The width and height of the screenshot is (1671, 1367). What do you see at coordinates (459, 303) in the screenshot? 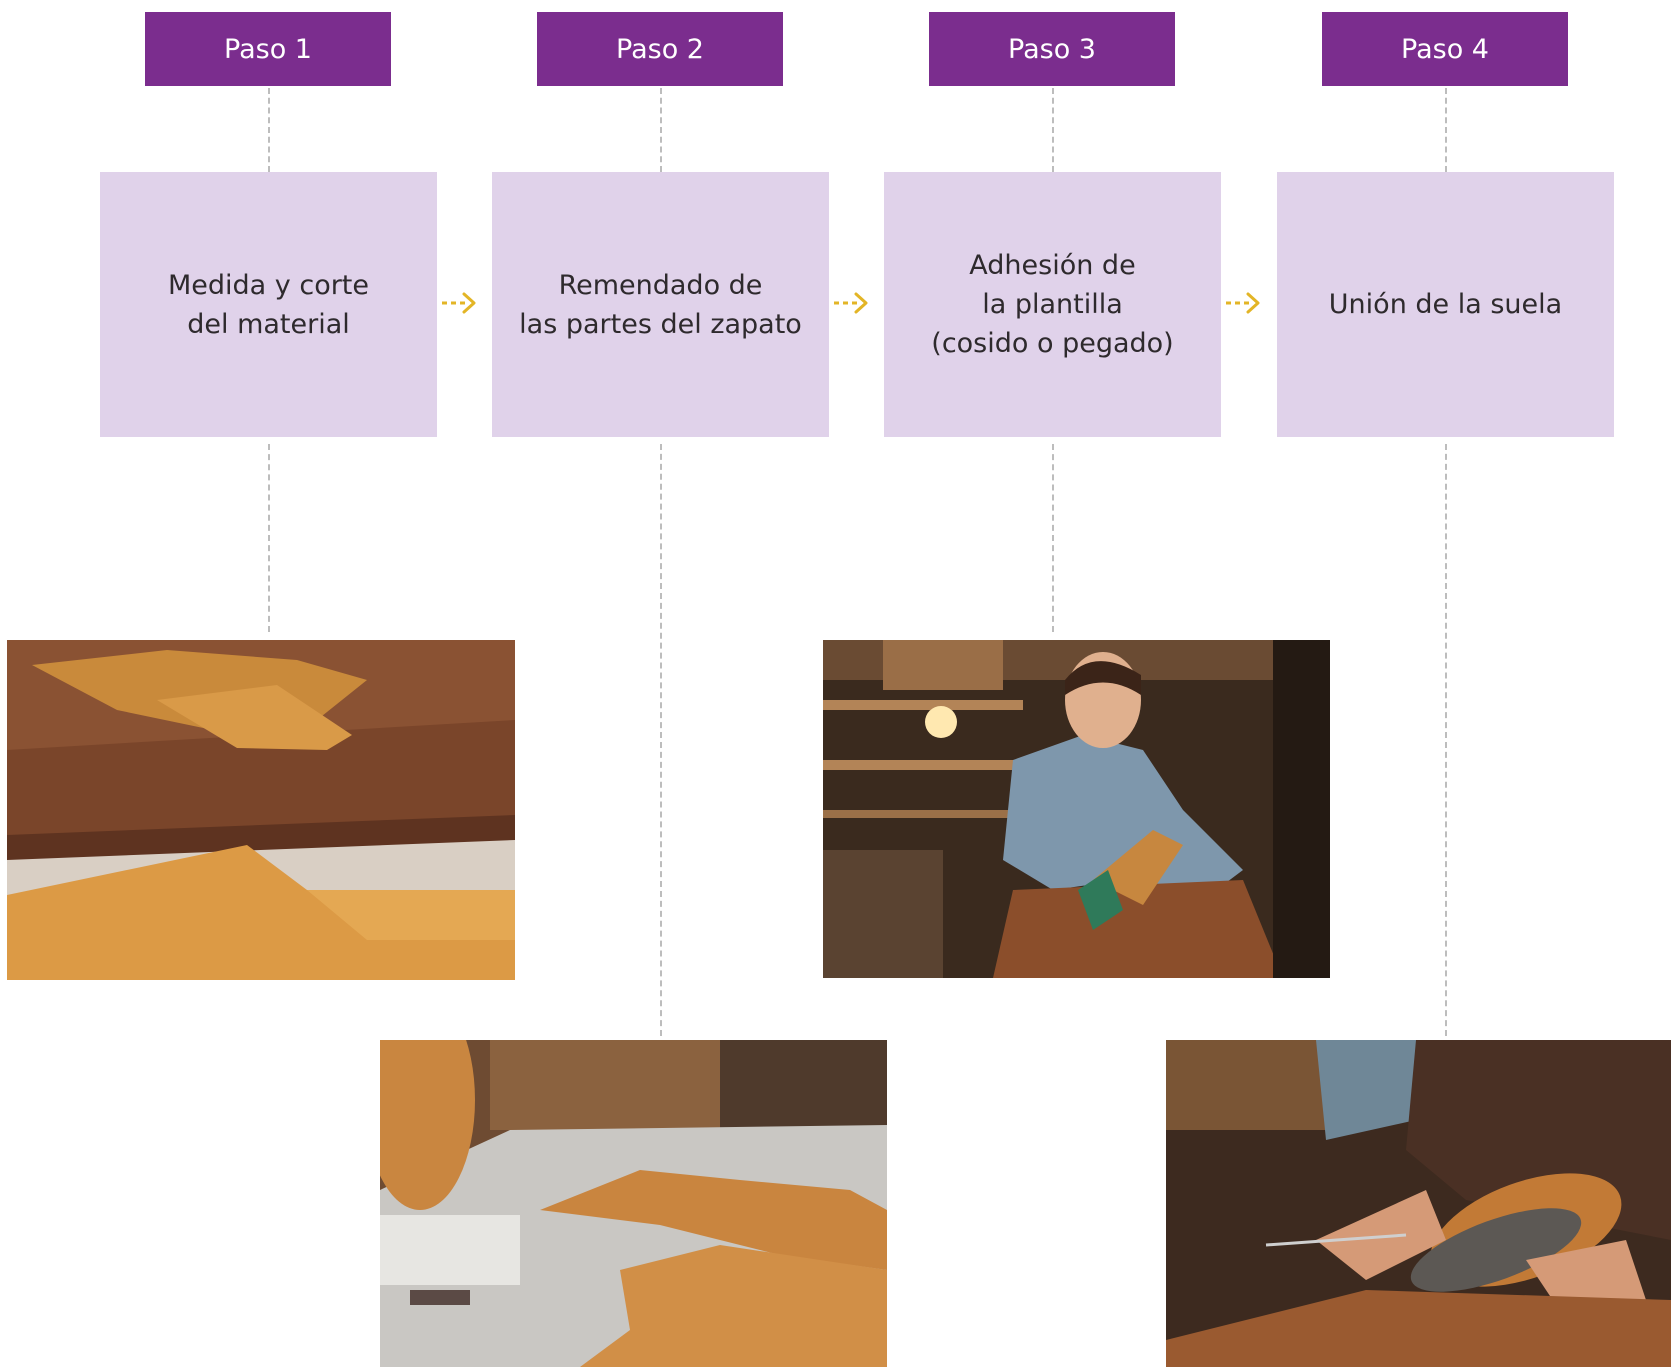
I see `arrow-1-to-2-icon` at bounding box center [459, 303].